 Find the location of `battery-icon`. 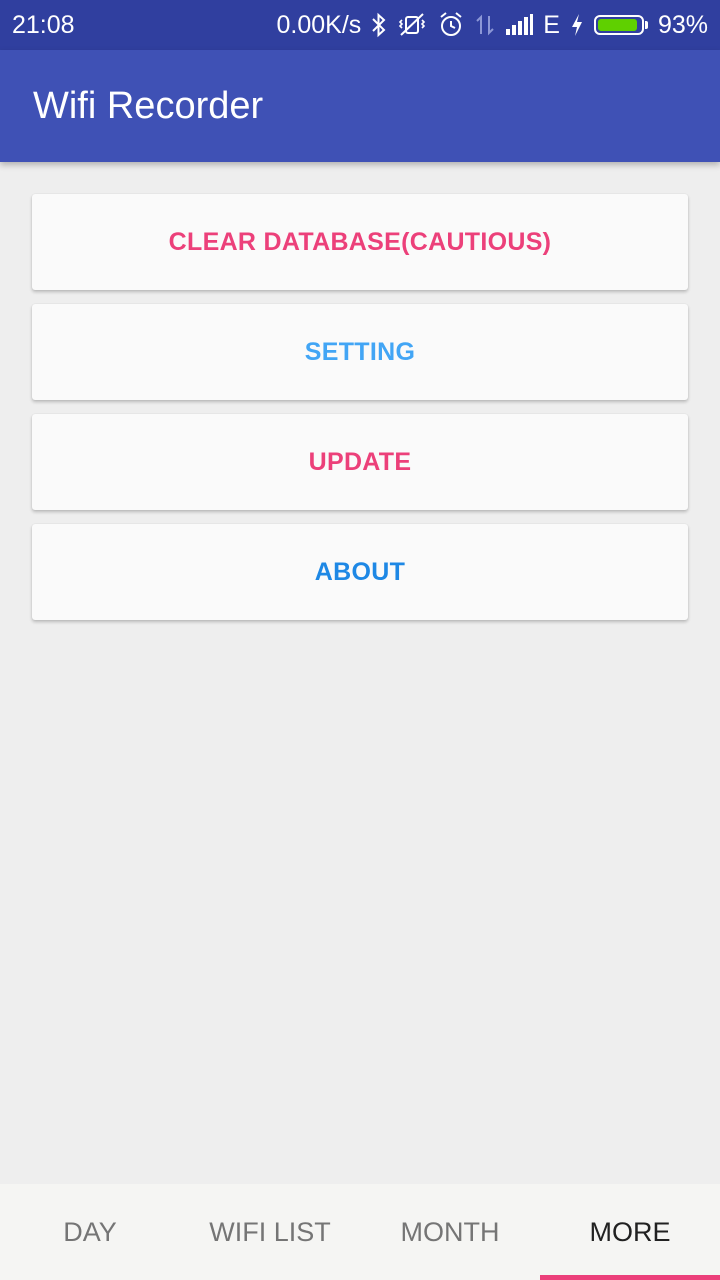

battery-icon is located at coordinates (620, 25).